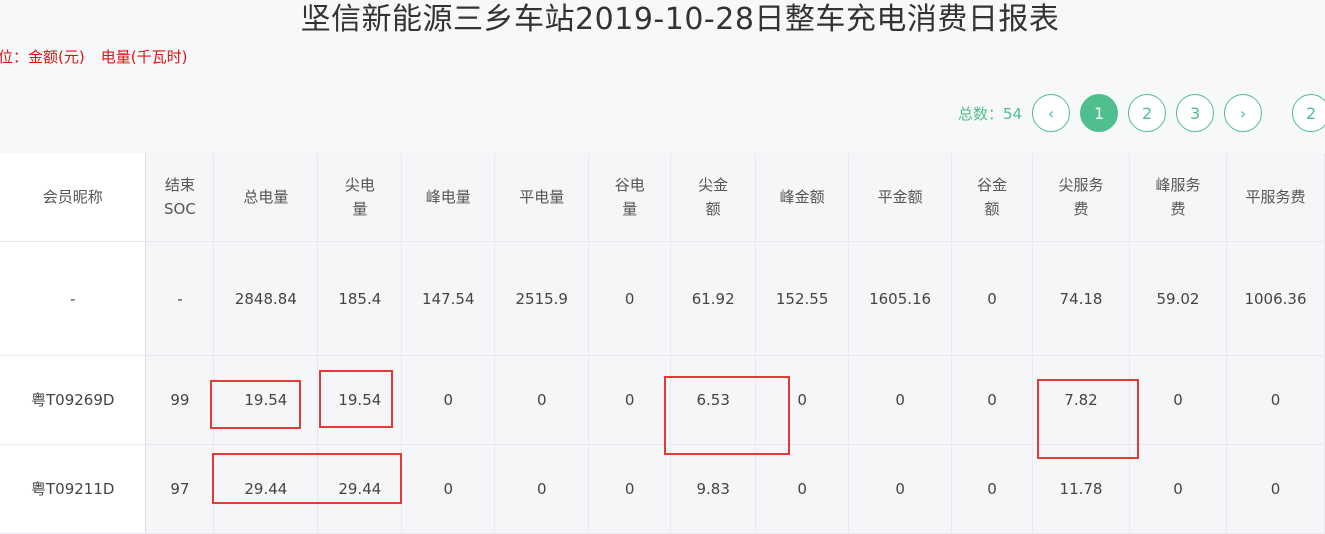  I want to click on unit-label: 位：金额(元), so click(42, 57).